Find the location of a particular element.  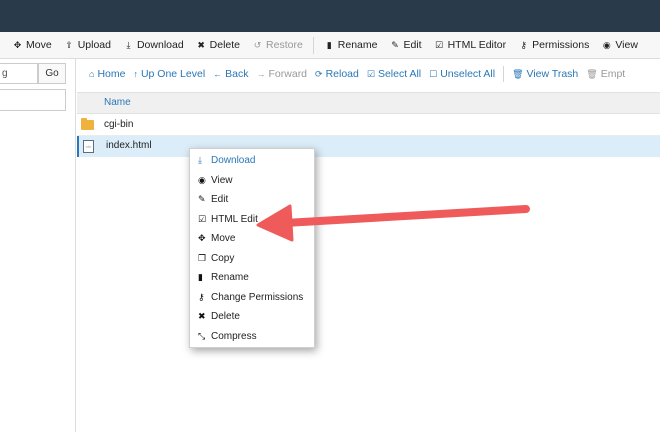

context-view-item: ◉ View is located at coordinates (252, 181).